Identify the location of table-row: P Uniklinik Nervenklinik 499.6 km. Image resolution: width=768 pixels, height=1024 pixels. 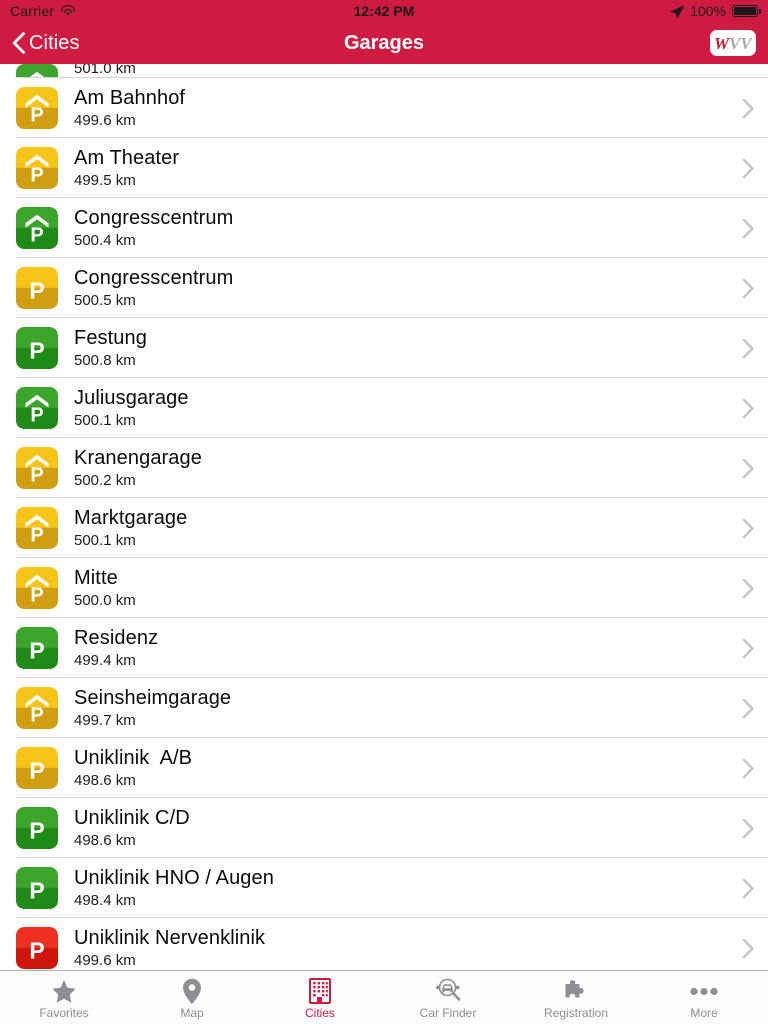
(384, 944).